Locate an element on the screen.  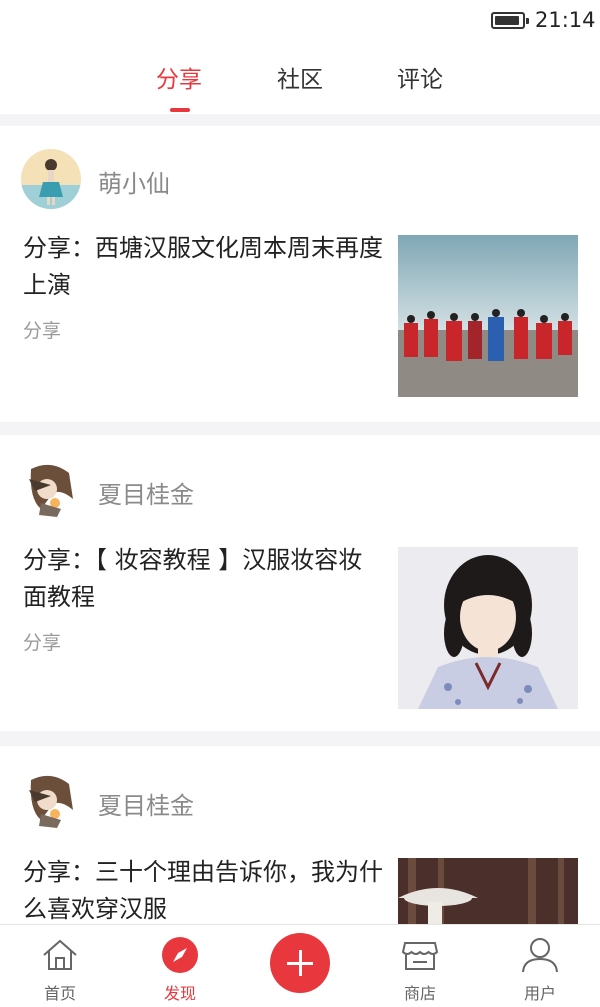
post-title: 分享：三十个理由告诉你，我为什么喜欢穿汉服 is located at coordinates (203, 891).